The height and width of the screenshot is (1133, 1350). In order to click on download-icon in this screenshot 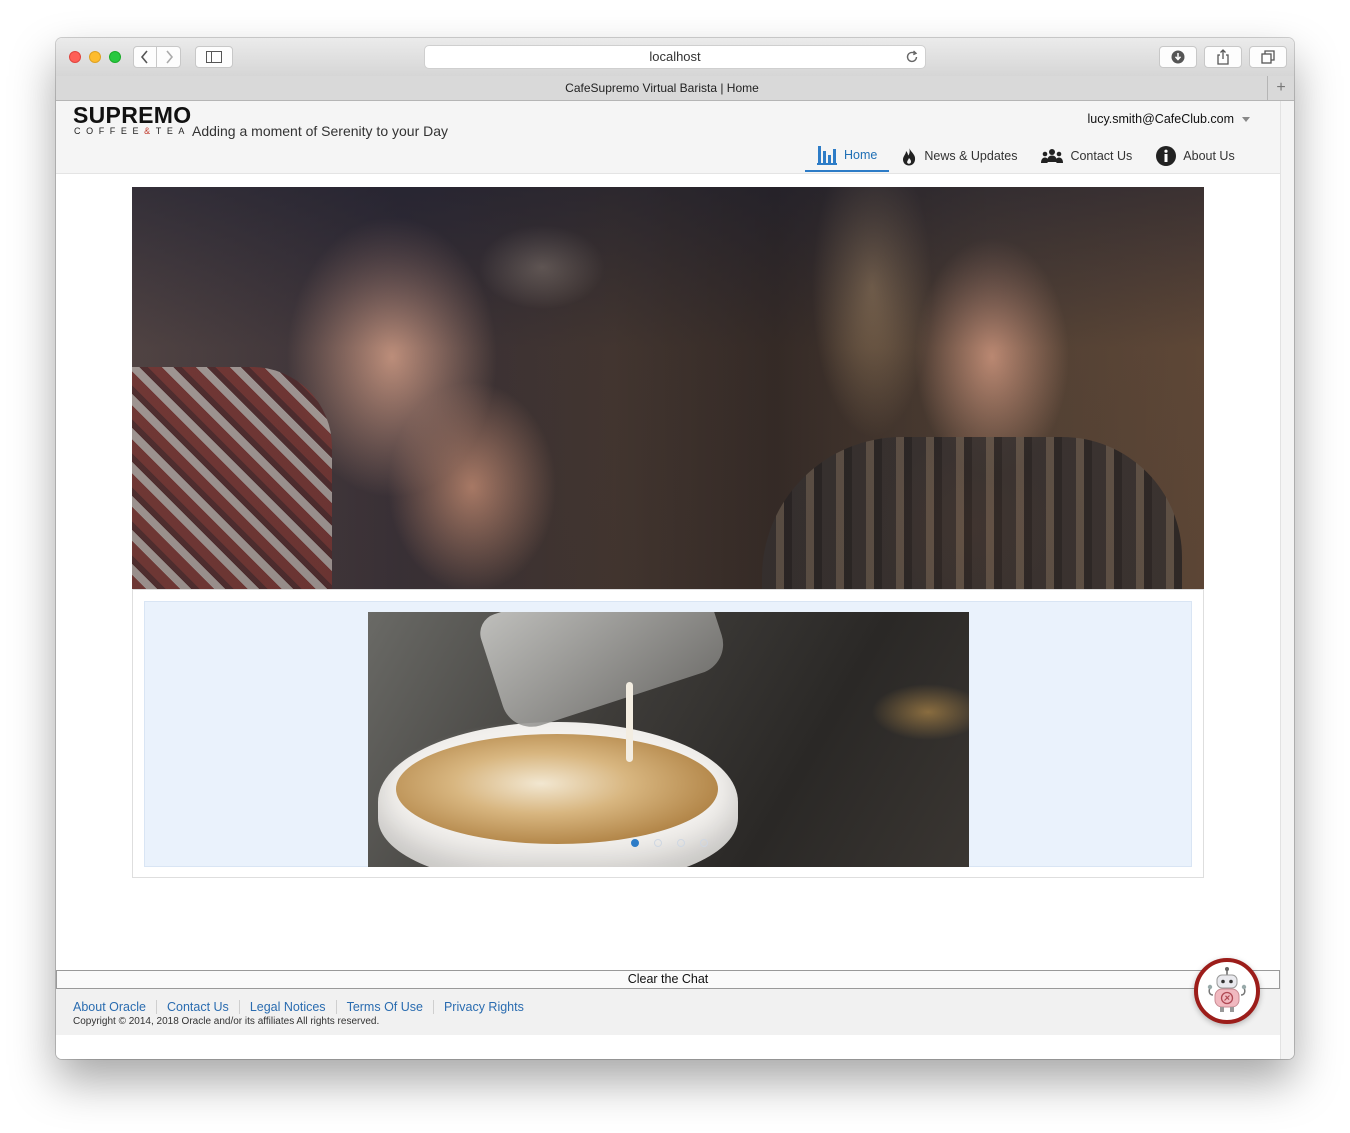, I will do `click(1178, 57)`.